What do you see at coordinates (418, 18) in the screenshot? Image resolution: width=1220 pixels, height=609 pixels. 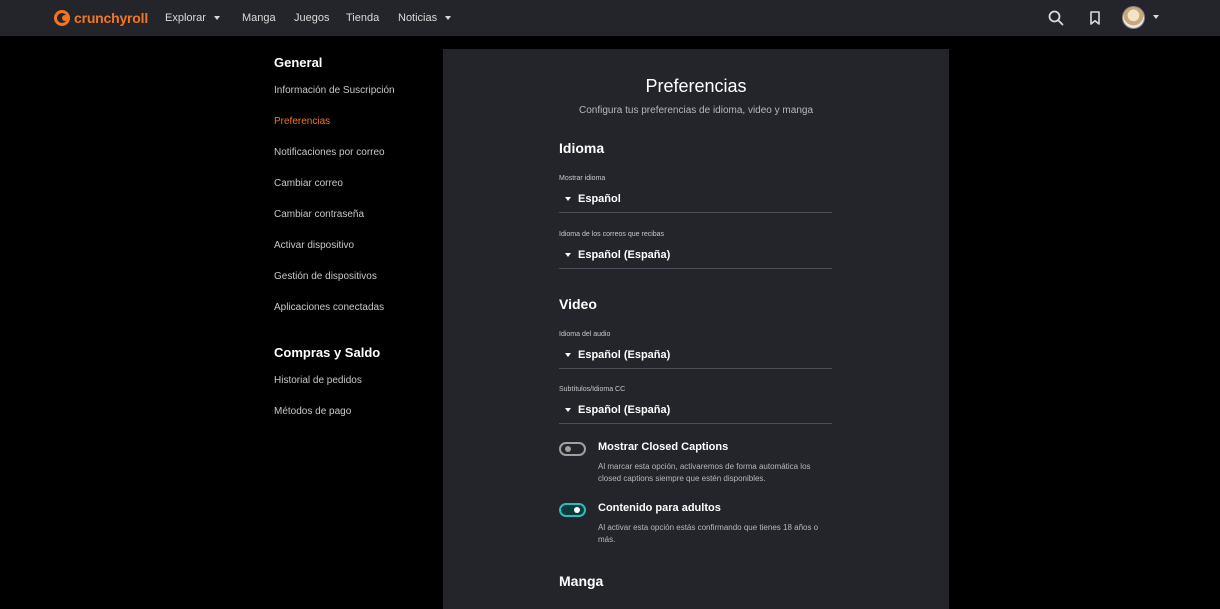 I see `nav-noticias-label: Noticias` at bounding box center [418, 18].